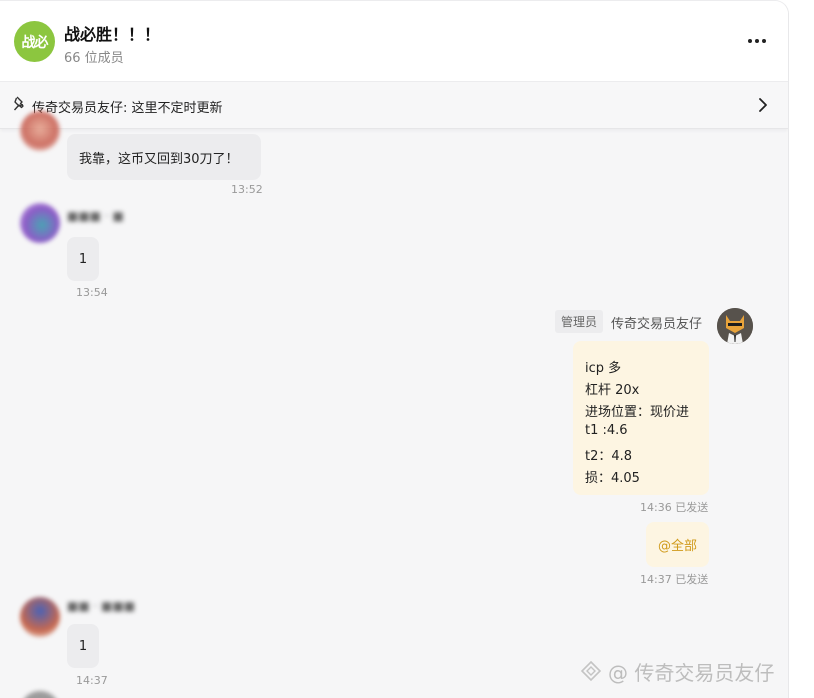 The height and width of the screenshot is (698, 814). What do you see at coordinates (394, 41) in the screenshot?
I see `chat-header: 战必 战必胜！！！ 66 位成员` at bounding box center [394, 41].